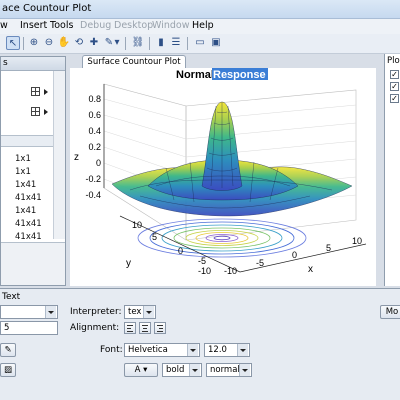  I want to click on panel-footer, so click(33, 263).